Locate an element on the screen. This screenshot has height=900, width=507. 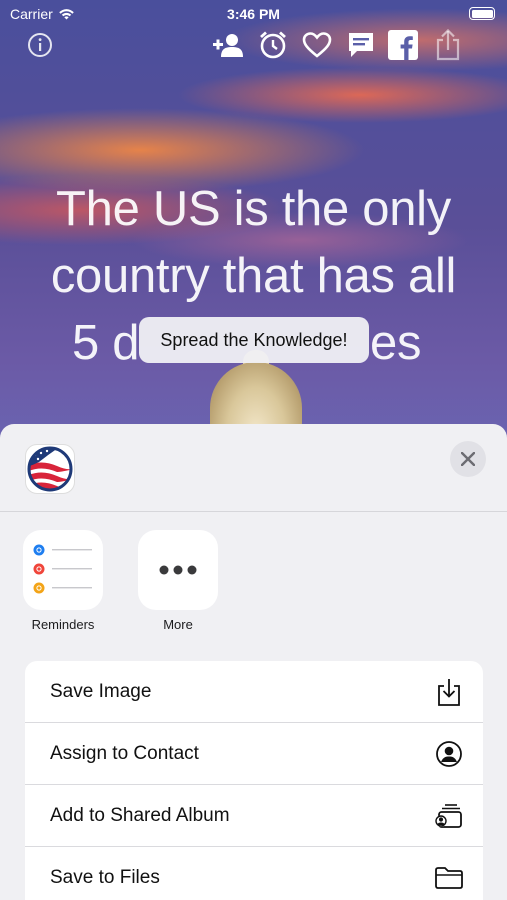
add-contact-icon is located at coordinates (228, 45).